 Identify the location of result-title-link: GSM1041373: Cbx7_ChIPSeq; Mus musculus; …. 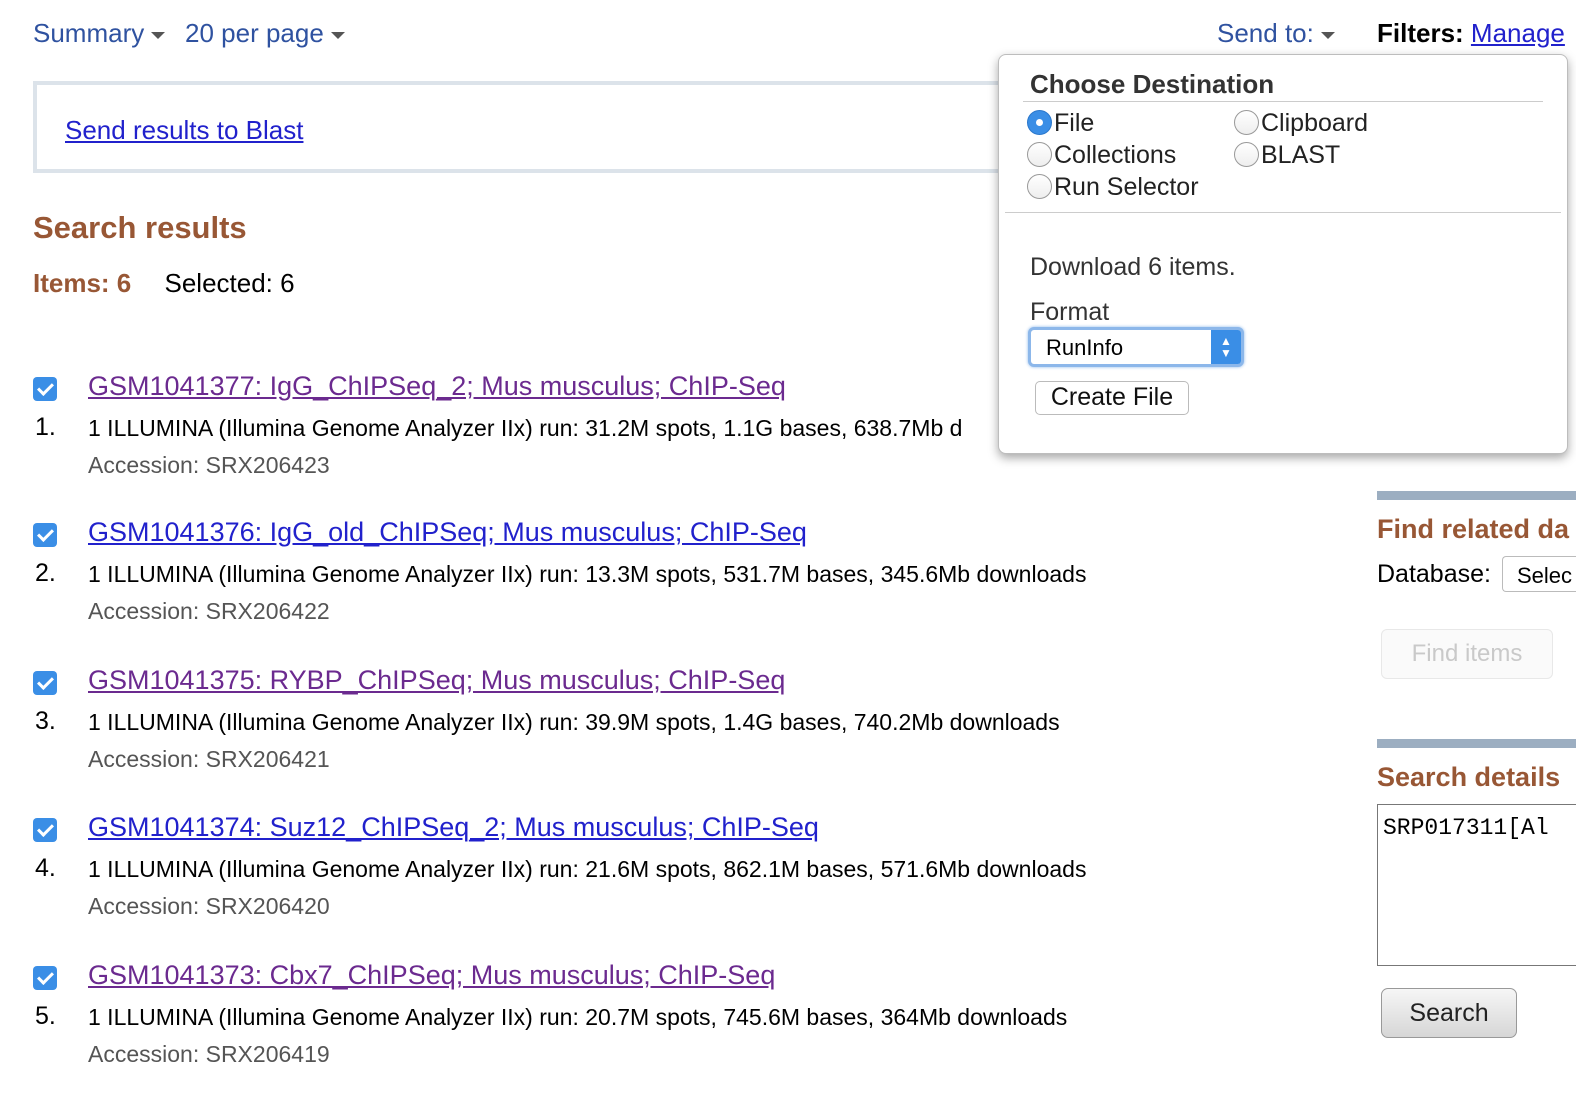
(431, 975).